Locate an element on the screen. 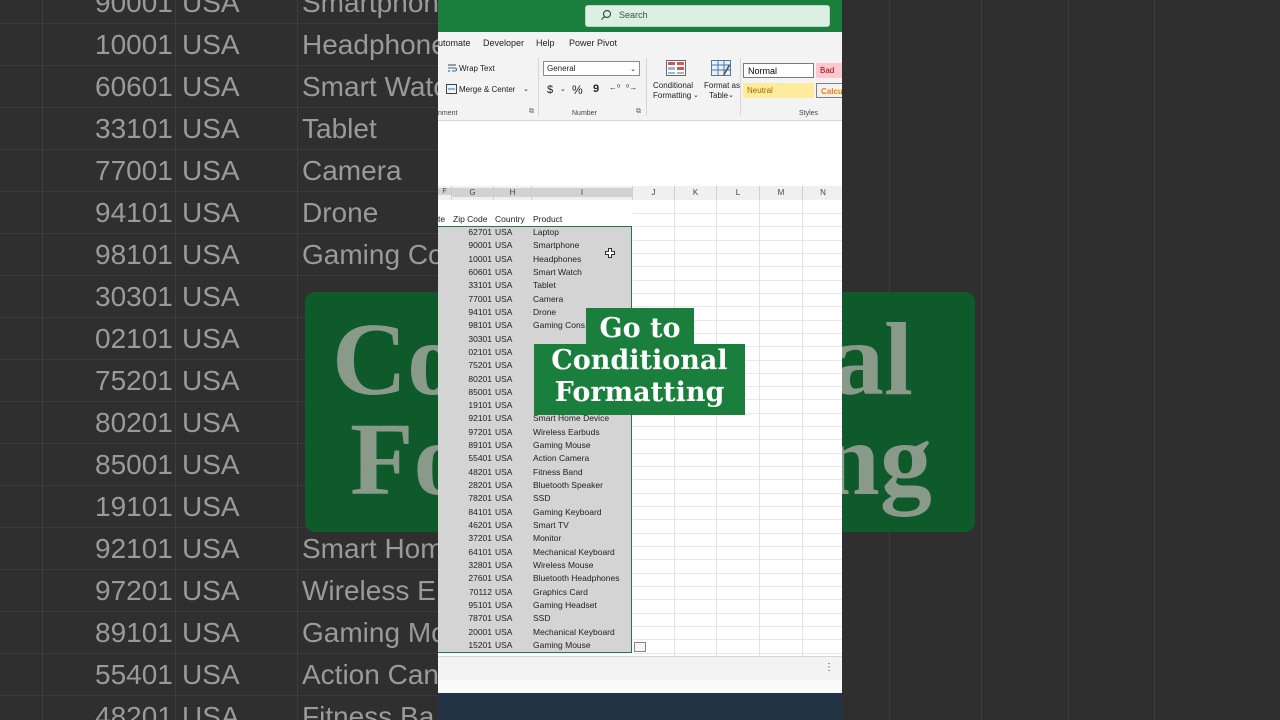 Image resolution: width=1280 pixels, height=720 pixels. table-row: 20001 USA Mechanical Keyboard is located at coordinates (535, 633).